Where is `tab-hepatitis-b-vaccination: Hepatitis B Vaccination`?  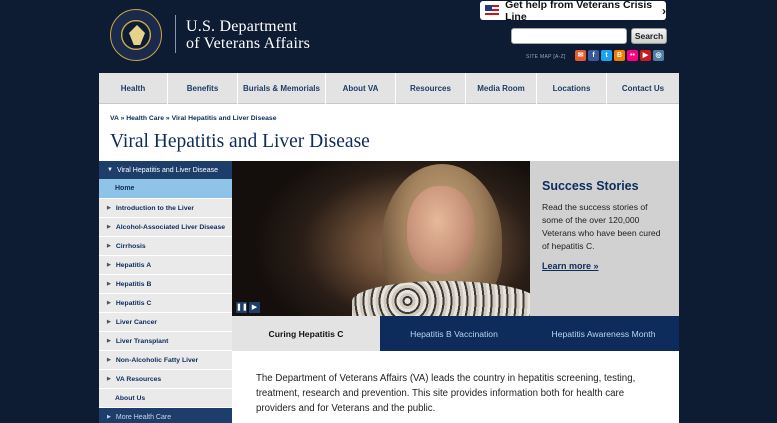
tab-hepatitis-b-vaccination: Hepatitis B Vaccination is located at coordinates (454, 333).